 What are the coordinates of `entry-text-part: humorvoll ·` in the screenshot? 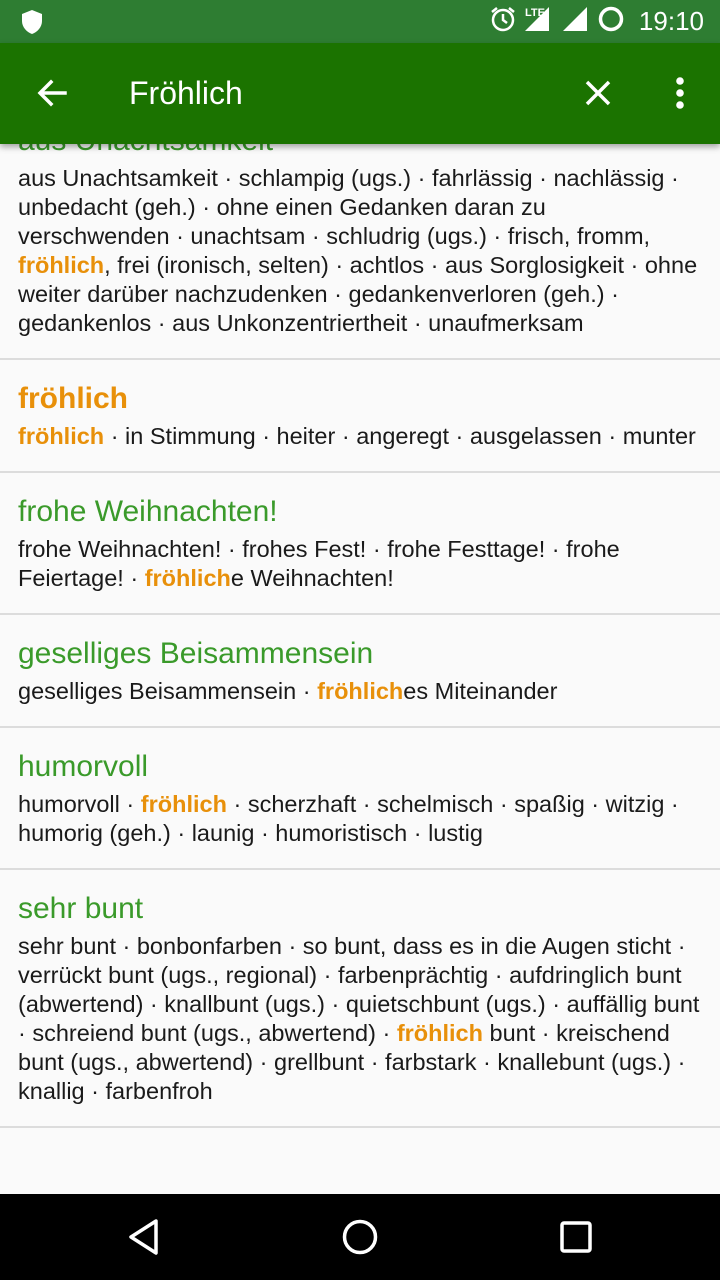 It's located at (79, 804).